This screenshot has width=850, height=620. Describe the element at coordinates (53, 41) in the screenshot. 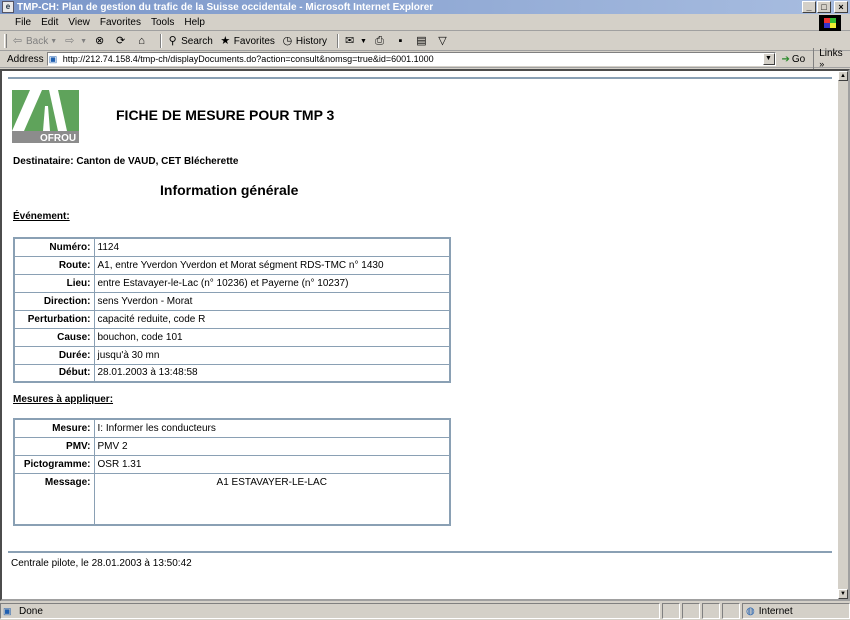

I see `back-dropdown-icon: ▼` at that location.